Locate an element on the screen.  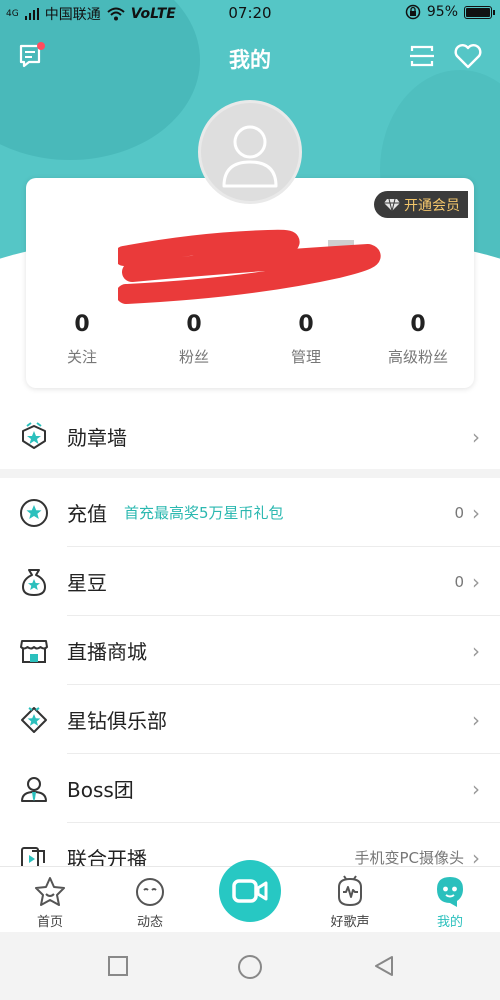
star-beans-balance: 0 is located at coordinates (459, 581).